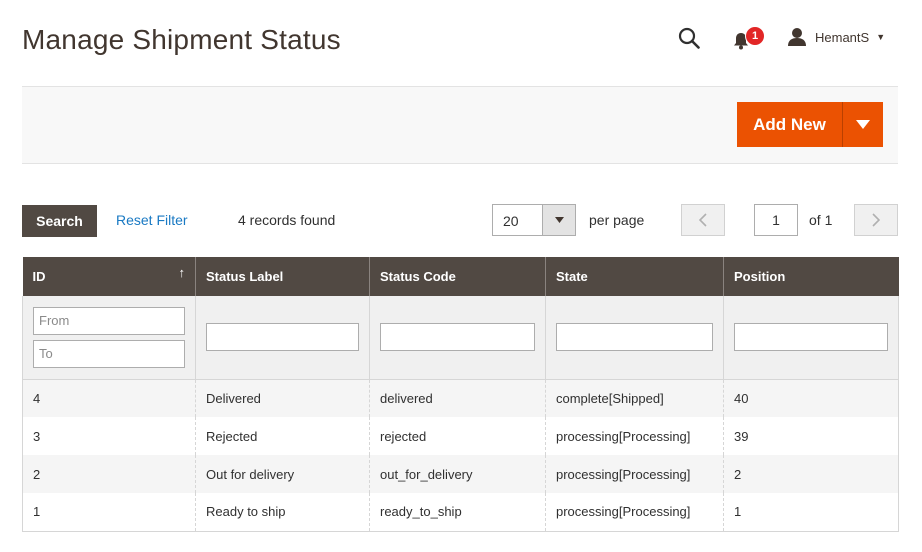 This screenshot has height=552, width=922. What do you see at coordinates (181, 39) in the screenshot?
I see `page-title: Manage Shipment Status` at bounding box center [181, 39].